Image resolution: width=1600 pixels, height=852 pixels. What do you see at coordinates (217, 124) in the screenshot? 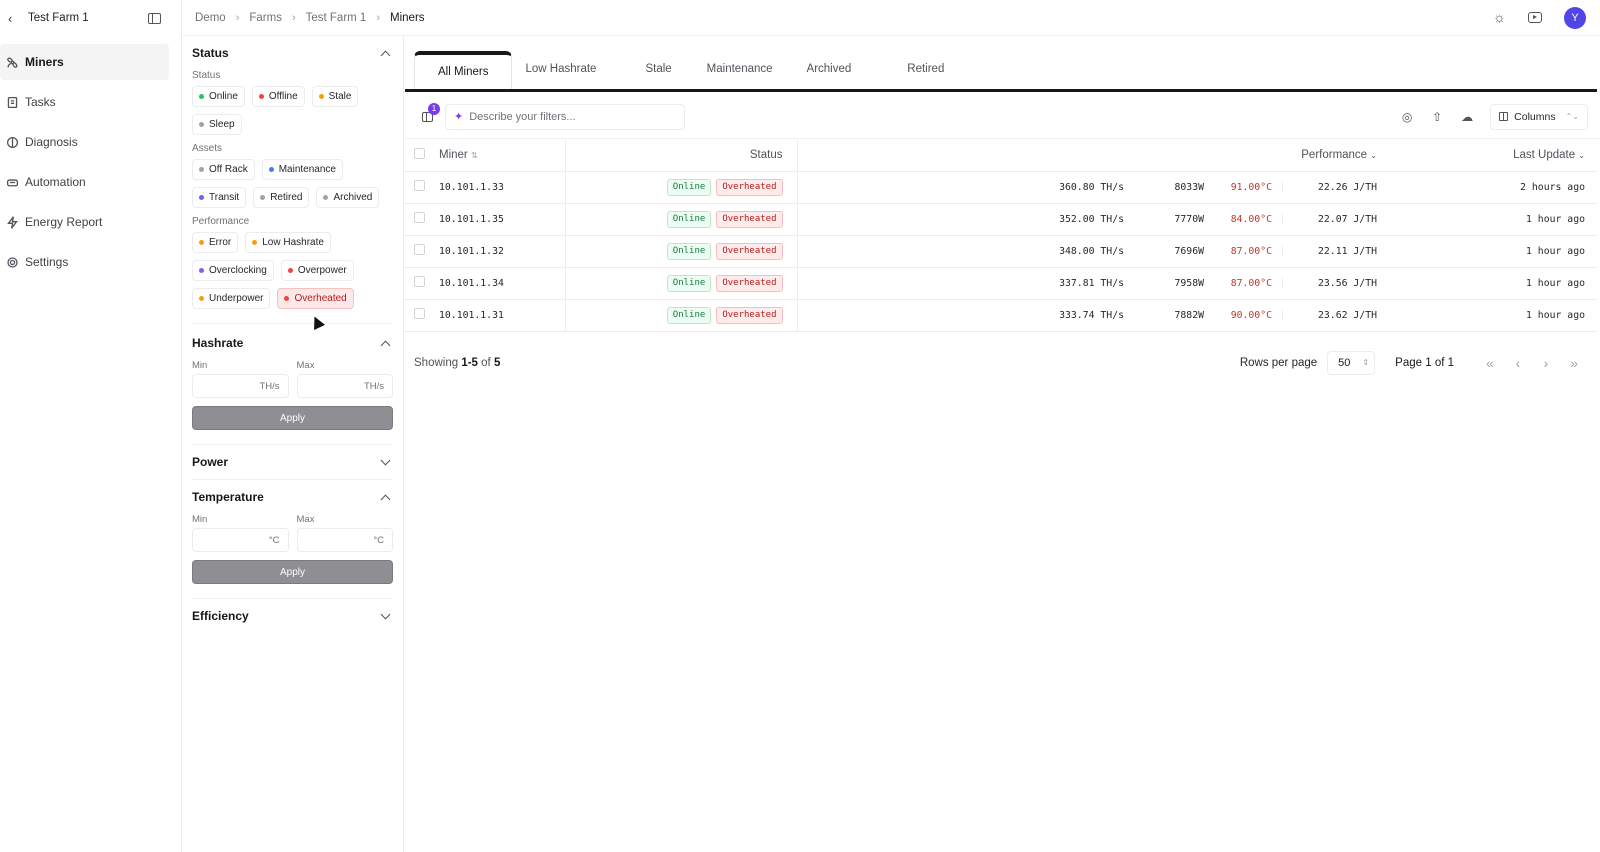
I see `chip-sleep: Sleep` at bounding box center [217, 124].